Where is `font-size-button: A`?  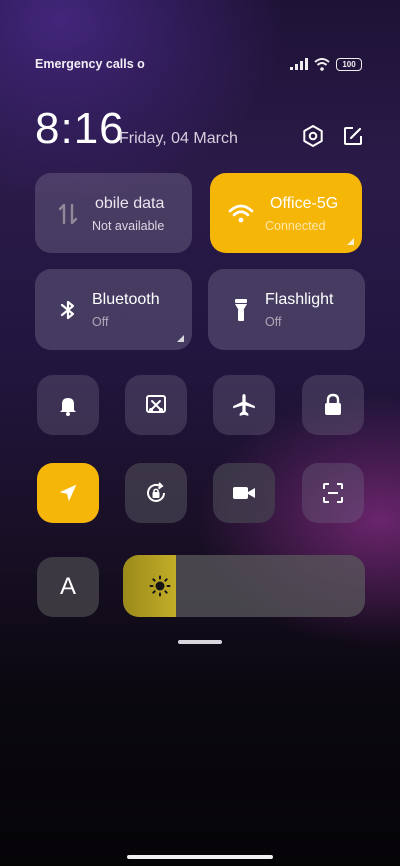 font-size-button: A is located at coordinates (68, 587).